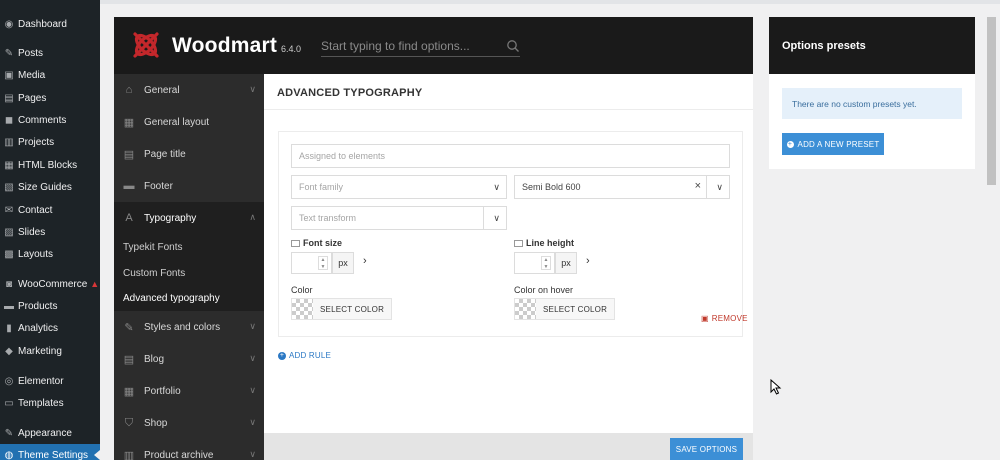 The height and width of the screenshot is (460, 1000). What do you see at coordinates (510, 156) in the screenshot?
I see `assigned-elements-input: Assigned to elements` at bounding box center [510, 156].